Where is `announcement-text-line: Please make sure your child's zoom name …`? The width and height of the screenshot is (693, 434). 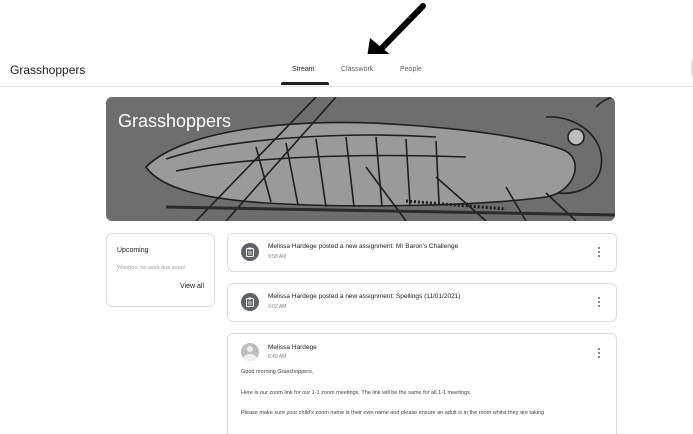
announcement-text-line: Please make sure your child's zoom name … is located at coordinates (393, 413).